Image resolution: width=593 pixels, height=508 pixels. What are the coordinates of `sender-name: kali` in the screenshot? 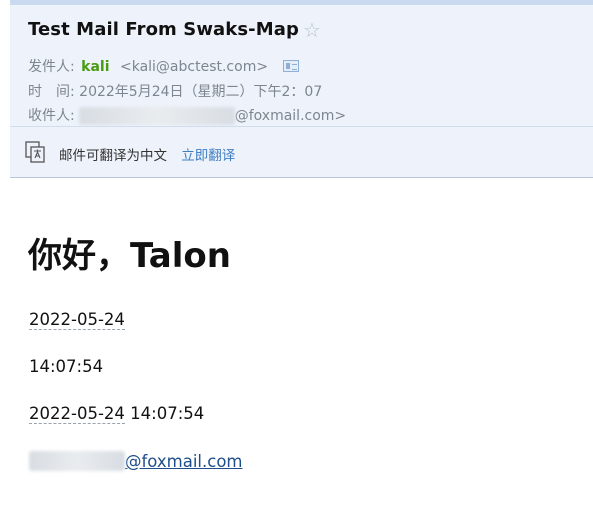 It's located at (95, 67).